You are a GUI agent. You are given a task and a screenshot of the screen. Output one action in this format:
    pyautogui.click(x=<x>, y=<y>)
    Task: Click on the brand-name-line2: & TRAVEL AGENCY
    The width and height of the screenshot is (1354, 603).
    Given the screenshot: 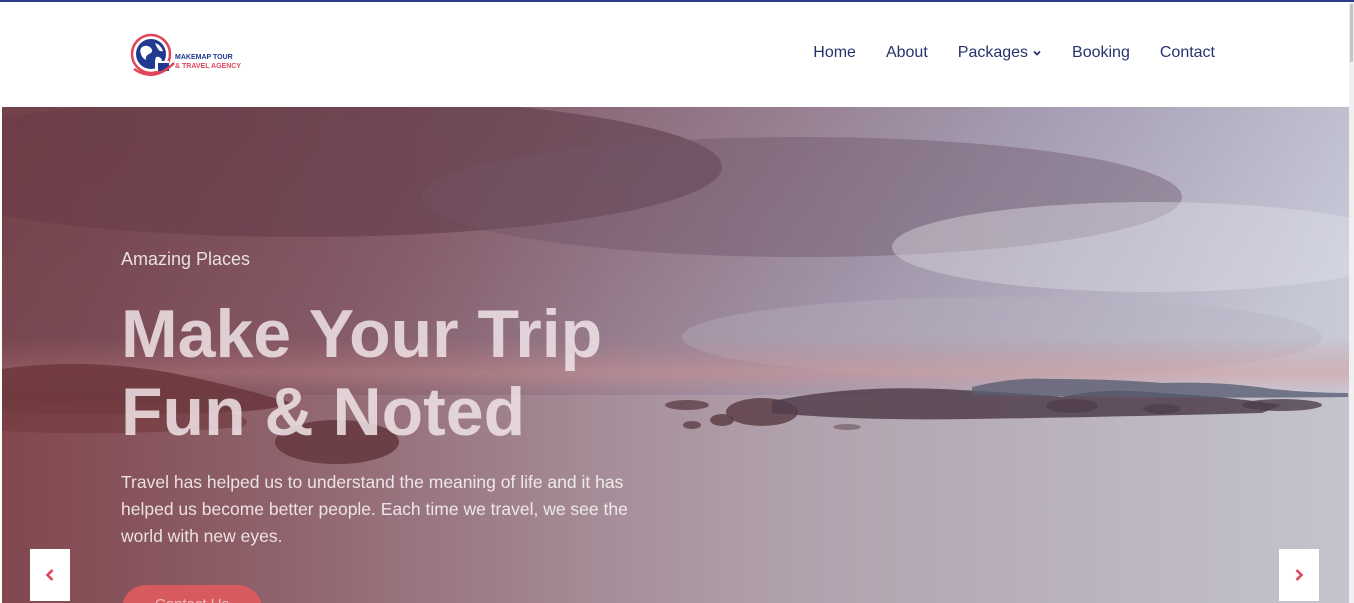 What is the action you would take?
    pyautogui.click(x=208, y=66)
    